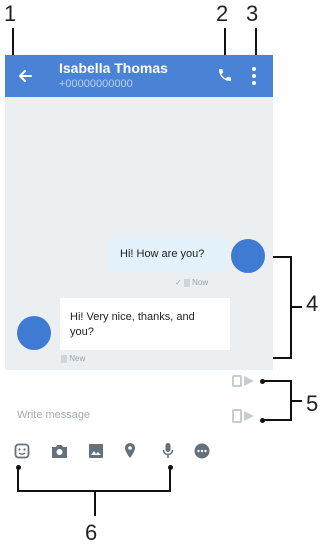  I want to click on callout-5-line-top, so click(277, 381).